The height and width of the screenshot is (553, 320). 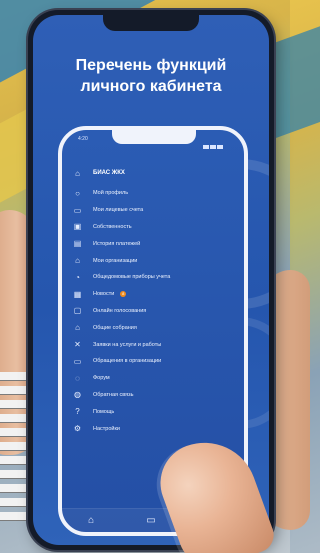 What do you see at coordinates (77, 277) in the screenshot?
I see `meter-icon: ◔` at bounding box center [77, 277].